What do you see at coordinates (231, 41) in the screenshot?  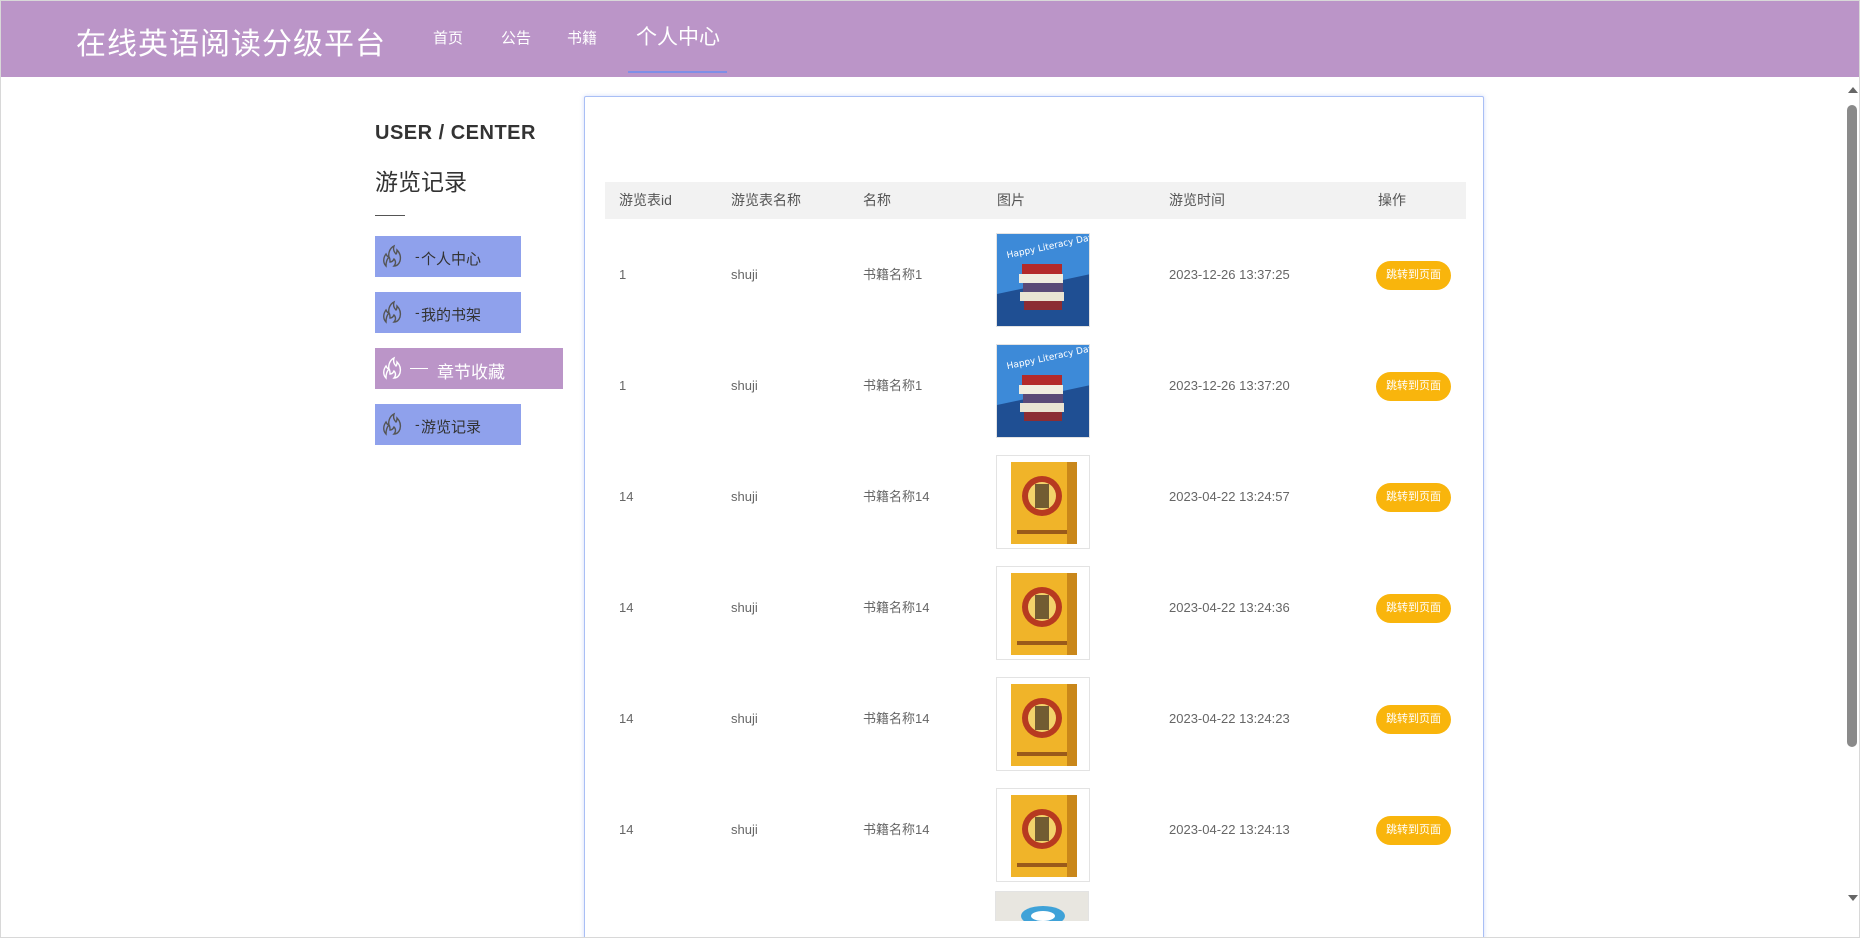 I see `site-brand: 在线英语阅读分级平台` at bounding box center [231, 41].